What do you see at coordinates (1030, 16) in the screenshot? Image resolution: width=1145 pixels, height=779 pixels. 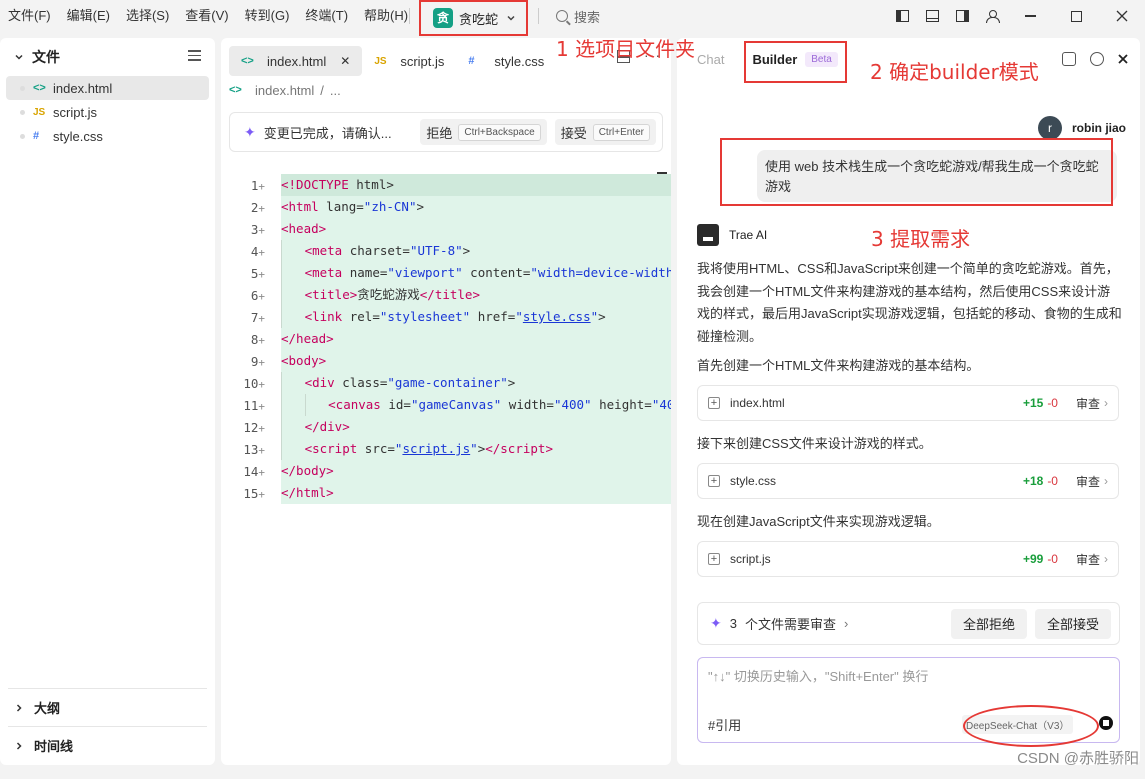 I see `minimize-button` at bounding box center [1030, 16].